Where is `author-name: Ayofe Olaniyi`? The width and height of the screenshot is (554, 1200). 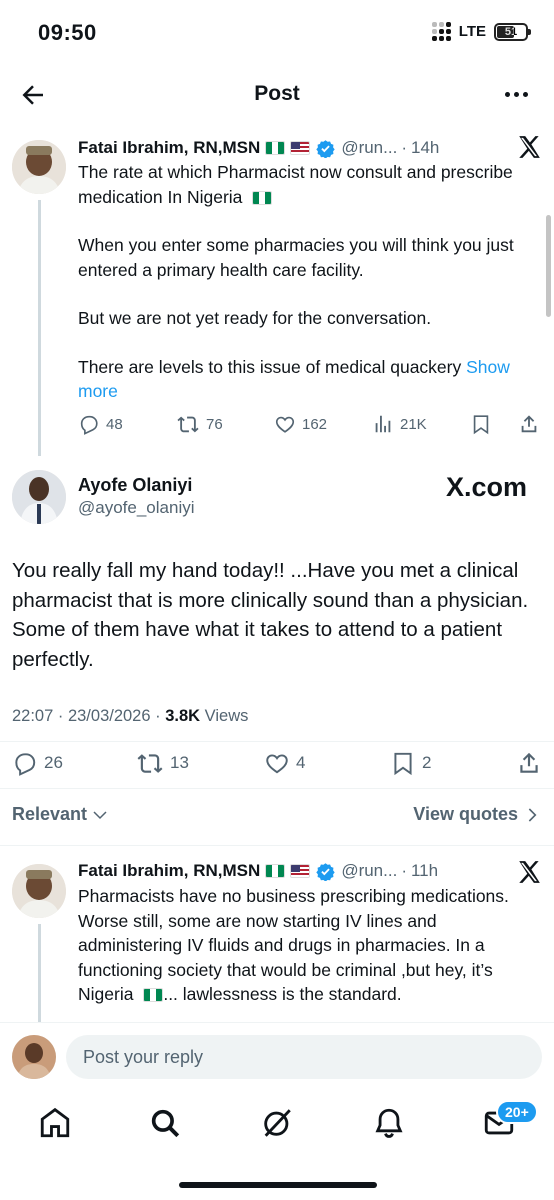
author-name: Ayofe Olaniyi is located at coordinates (135, 485).